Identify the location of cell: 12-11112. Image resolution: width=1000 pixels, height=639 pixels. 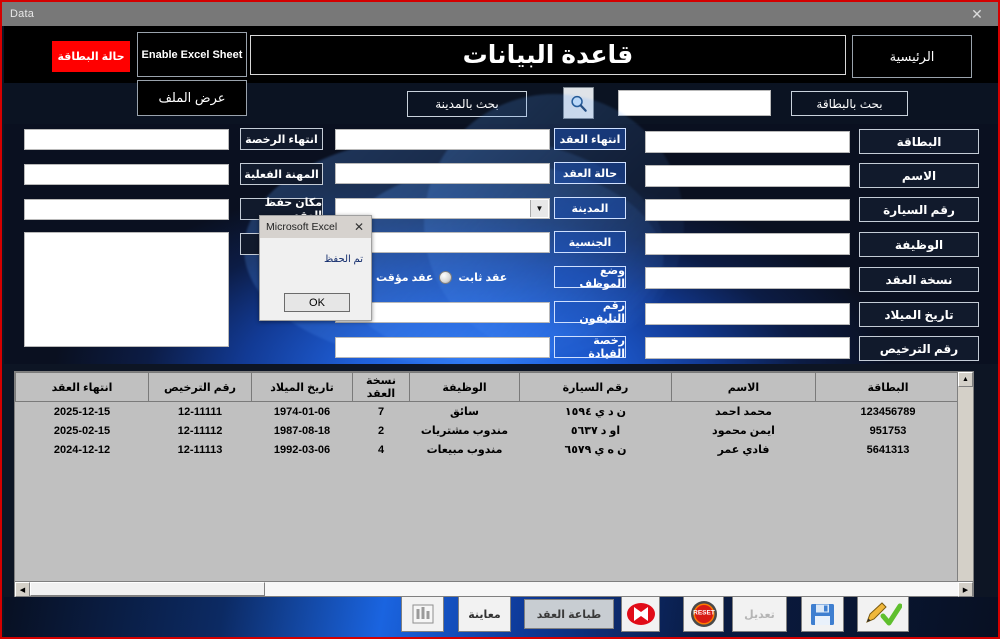
(200, 430).